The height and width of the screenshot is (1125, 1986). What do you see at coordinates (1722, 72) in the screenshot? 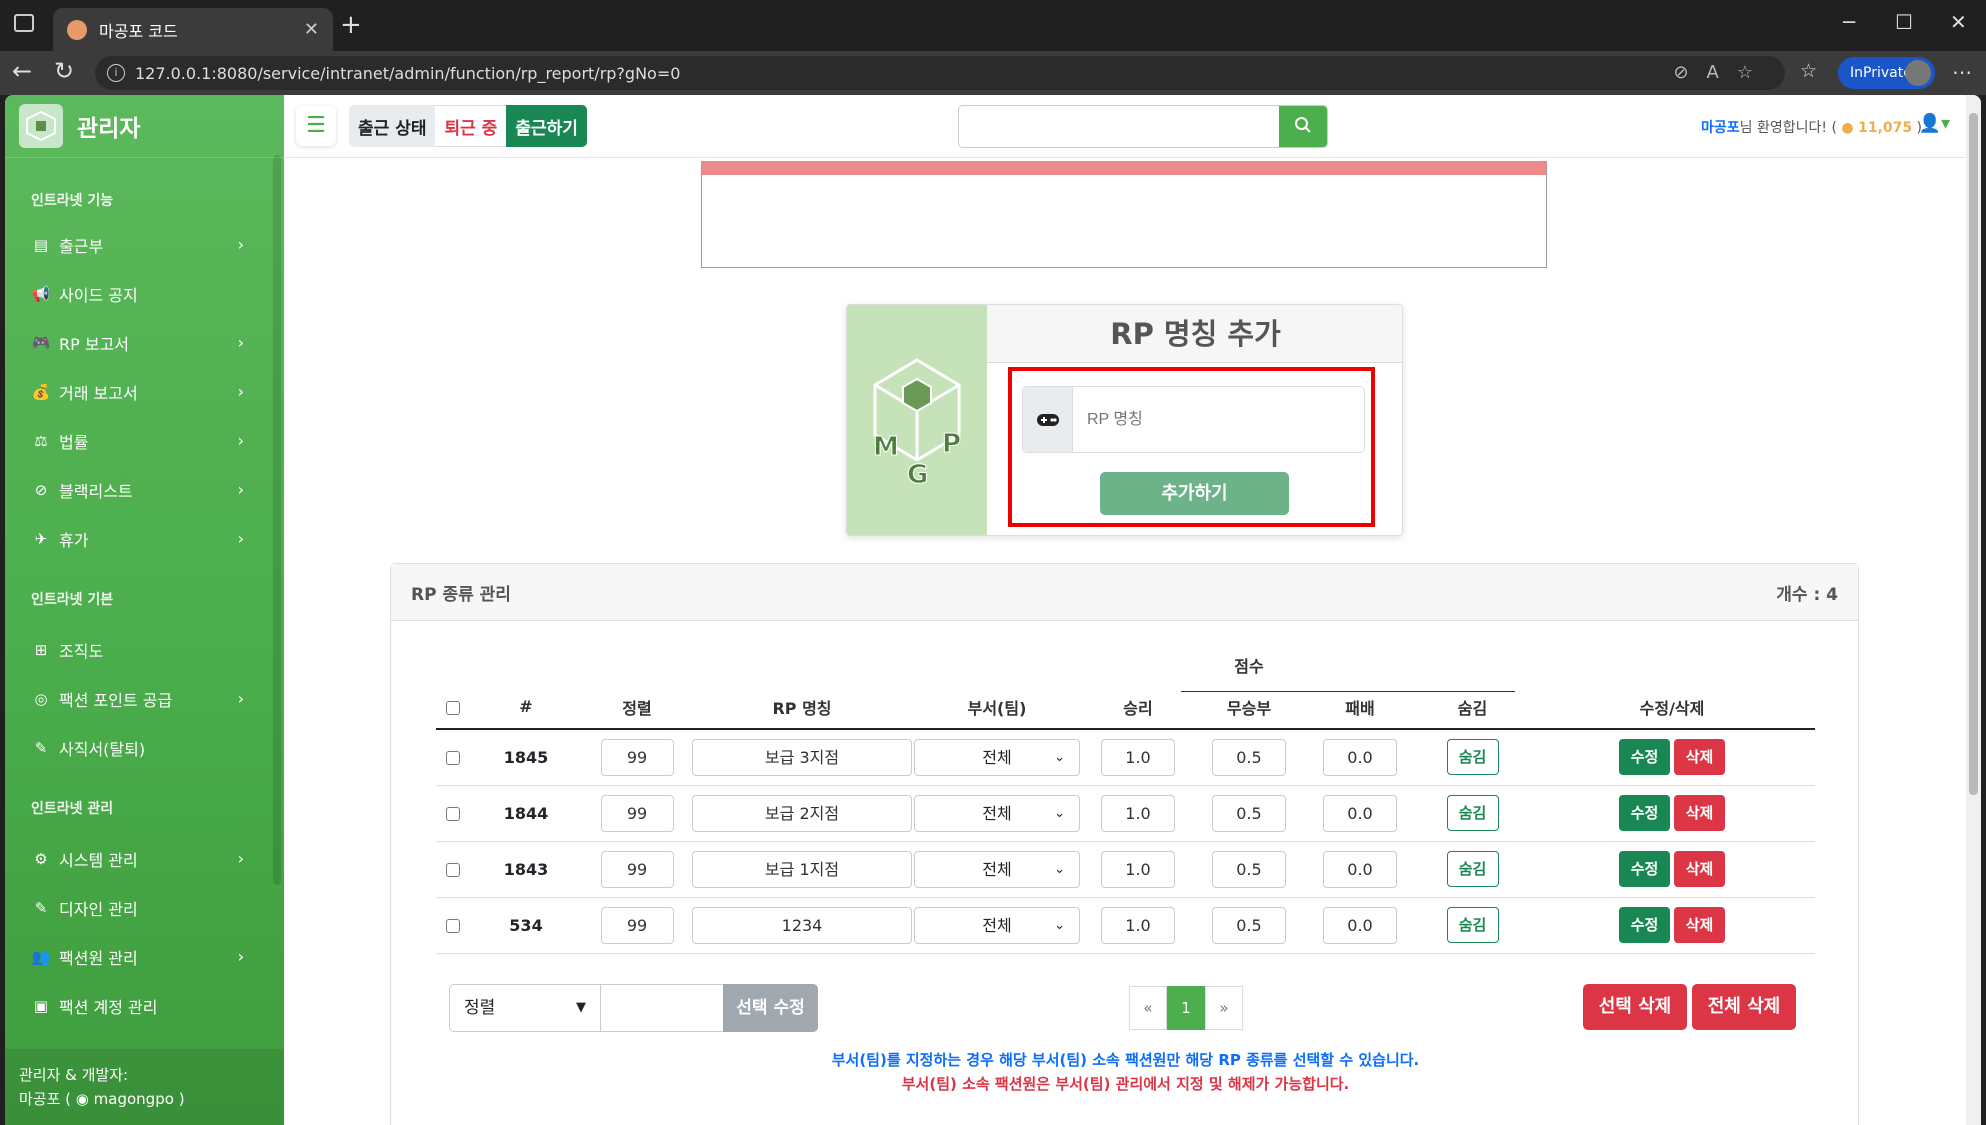
I see `address-actions-icon: ⊘A☆` at bounding box center [1722, 72].